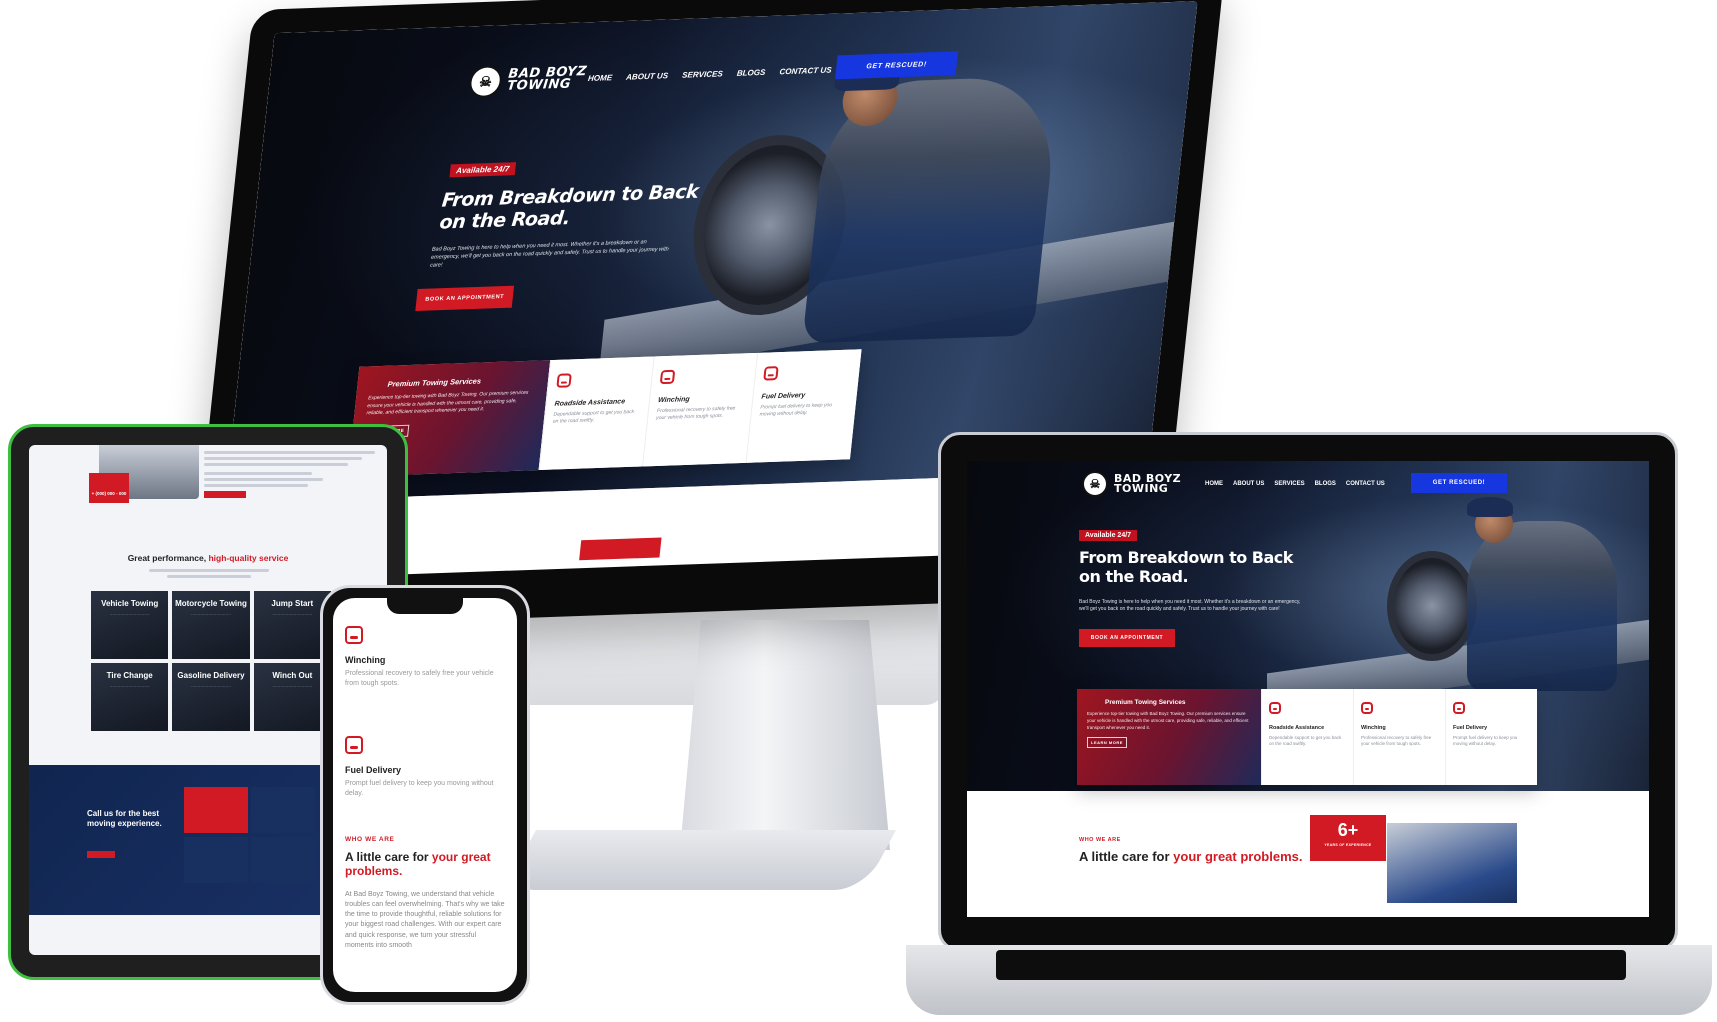  I want to click on phone-about-title: A little care for your great problems., so click(418, 864).